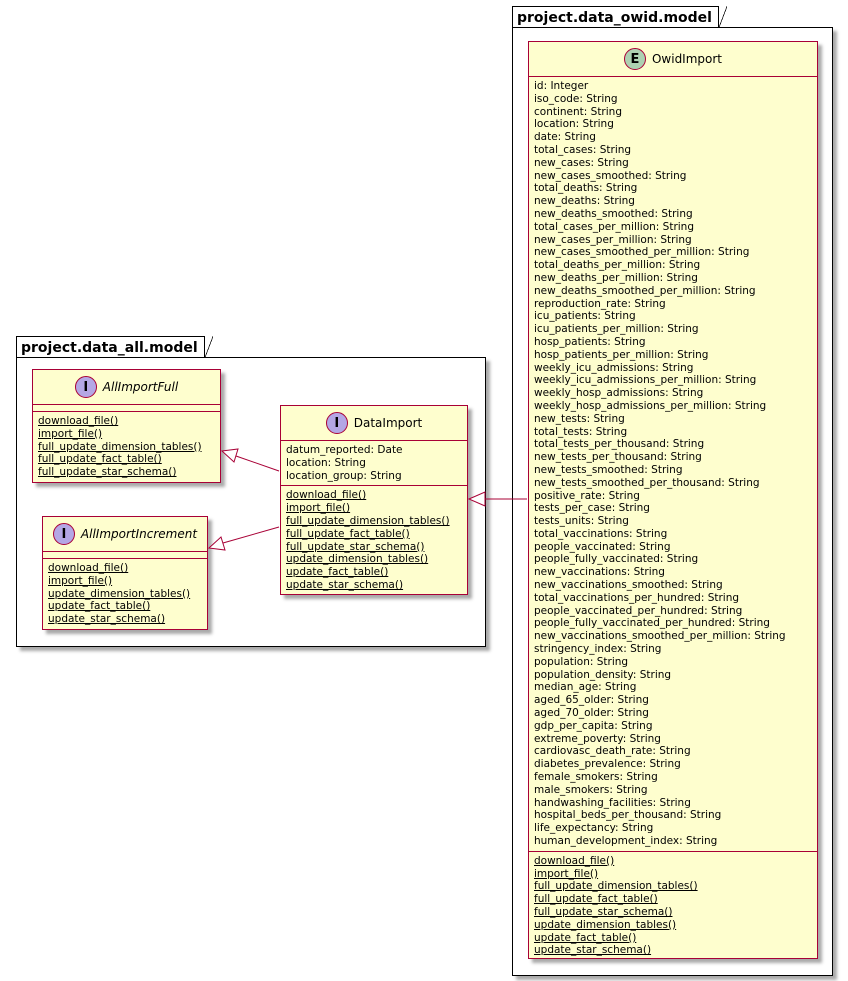  What do you see at coordinates (251, 535) in the screenshot?
I see `generalization-dataimport-to-allimportincrement` at bounding box center [251, 535].